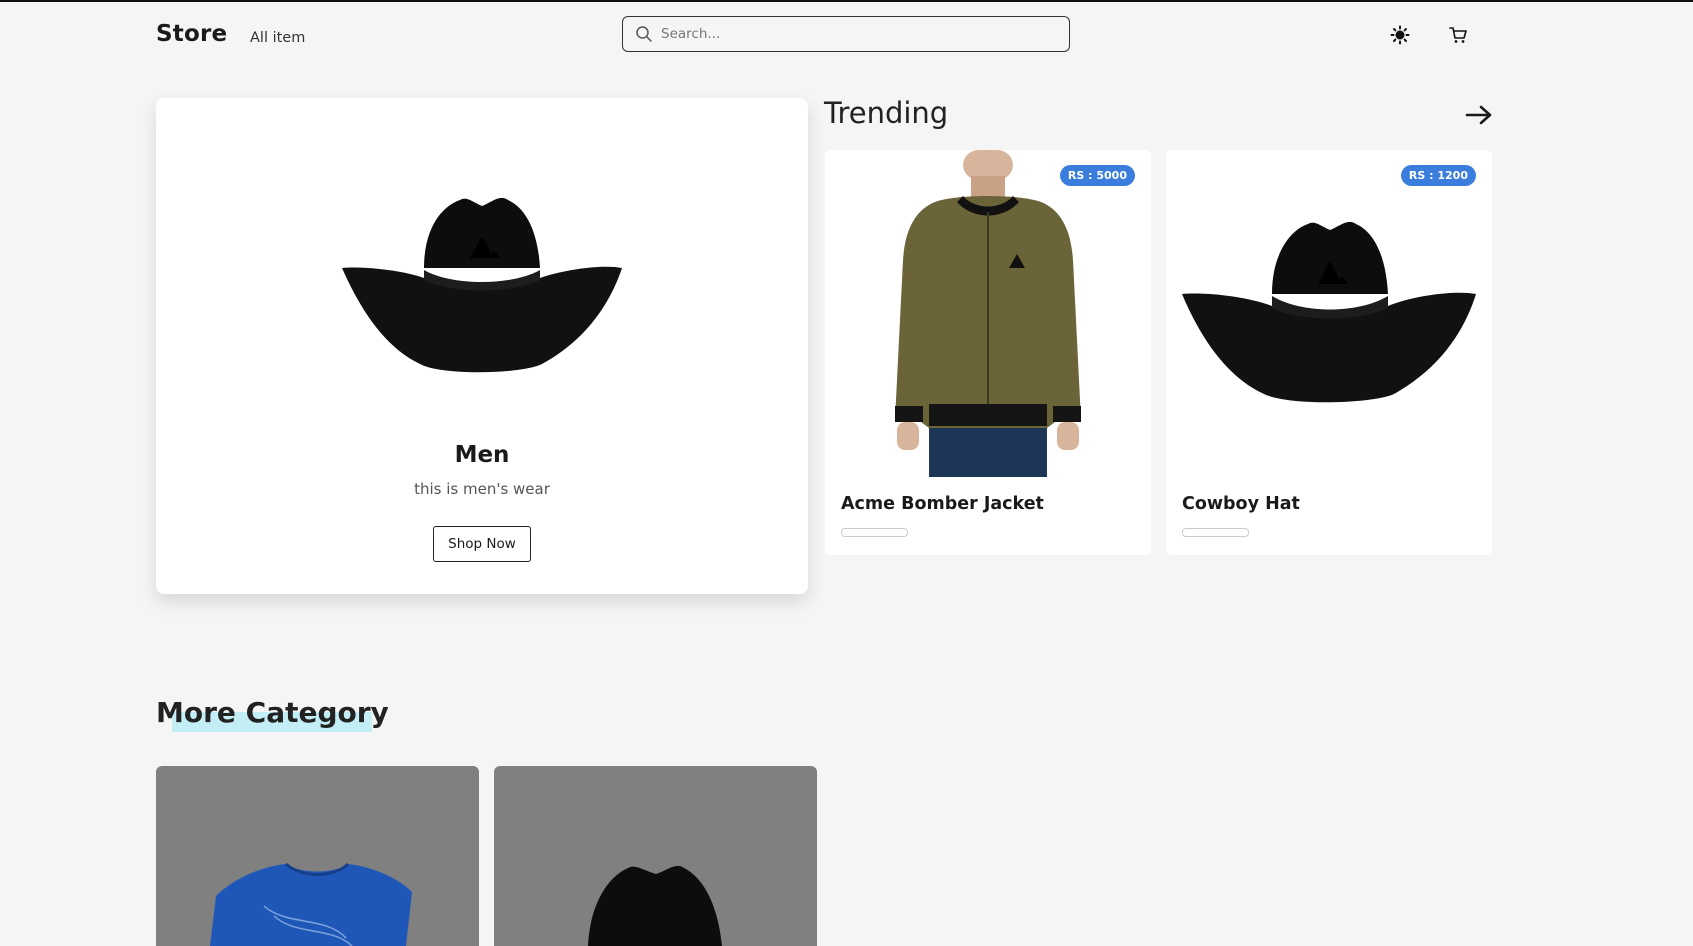  What do you see at coordinates (1438, 175) in the screenshot?
I see `price-badge: RS : 1200` at bounding box center [1438, 175].